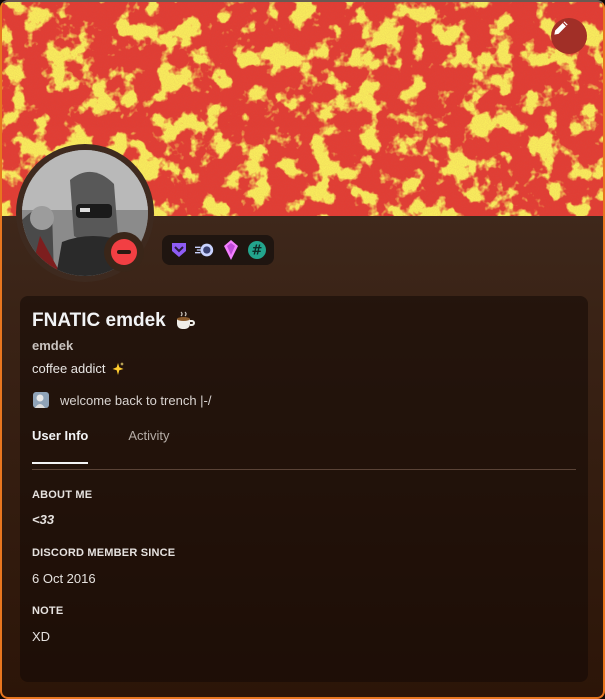 This screenshot has height=699, width=605. What do you see at coordinates (62, 495) in the screenshot?
I see `about-me-heading: ABOUT ME` at bounding box center [62, 495].